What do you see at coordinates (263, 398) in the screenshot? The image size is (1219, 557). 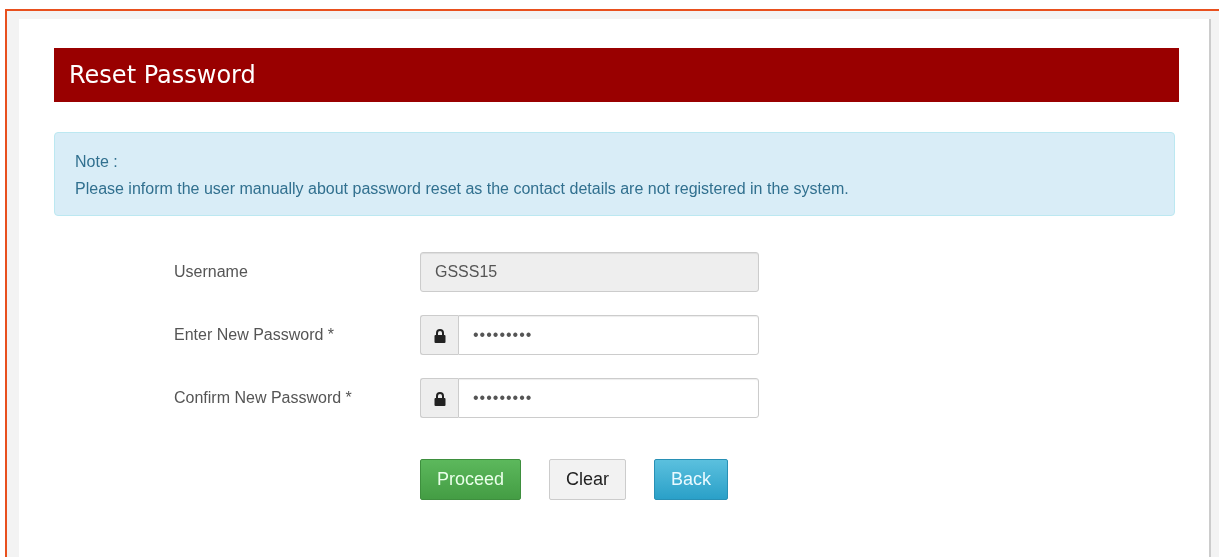 I see `field-label: Confirm New Password *` at bounding box center [263, 398].